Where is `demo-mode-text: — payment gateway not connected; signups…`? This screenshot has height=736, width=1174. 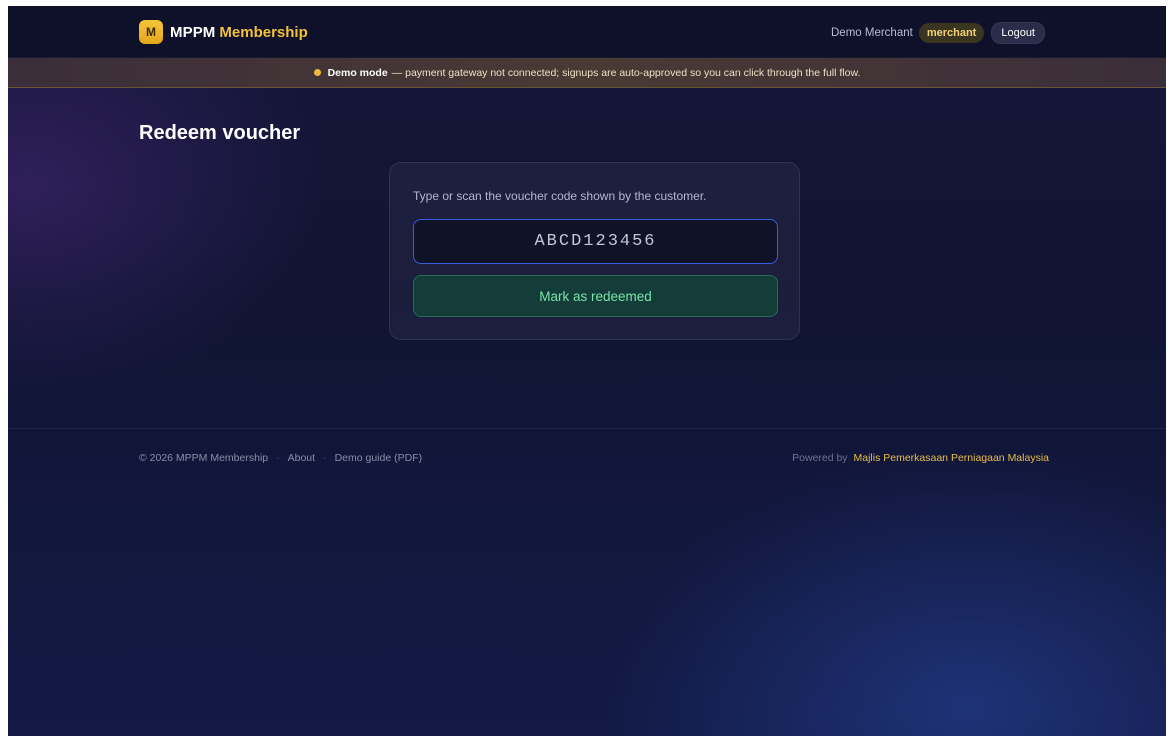 demo-mode-text: — payment gateway not connected; signups… is located at coordinates (626, 72).